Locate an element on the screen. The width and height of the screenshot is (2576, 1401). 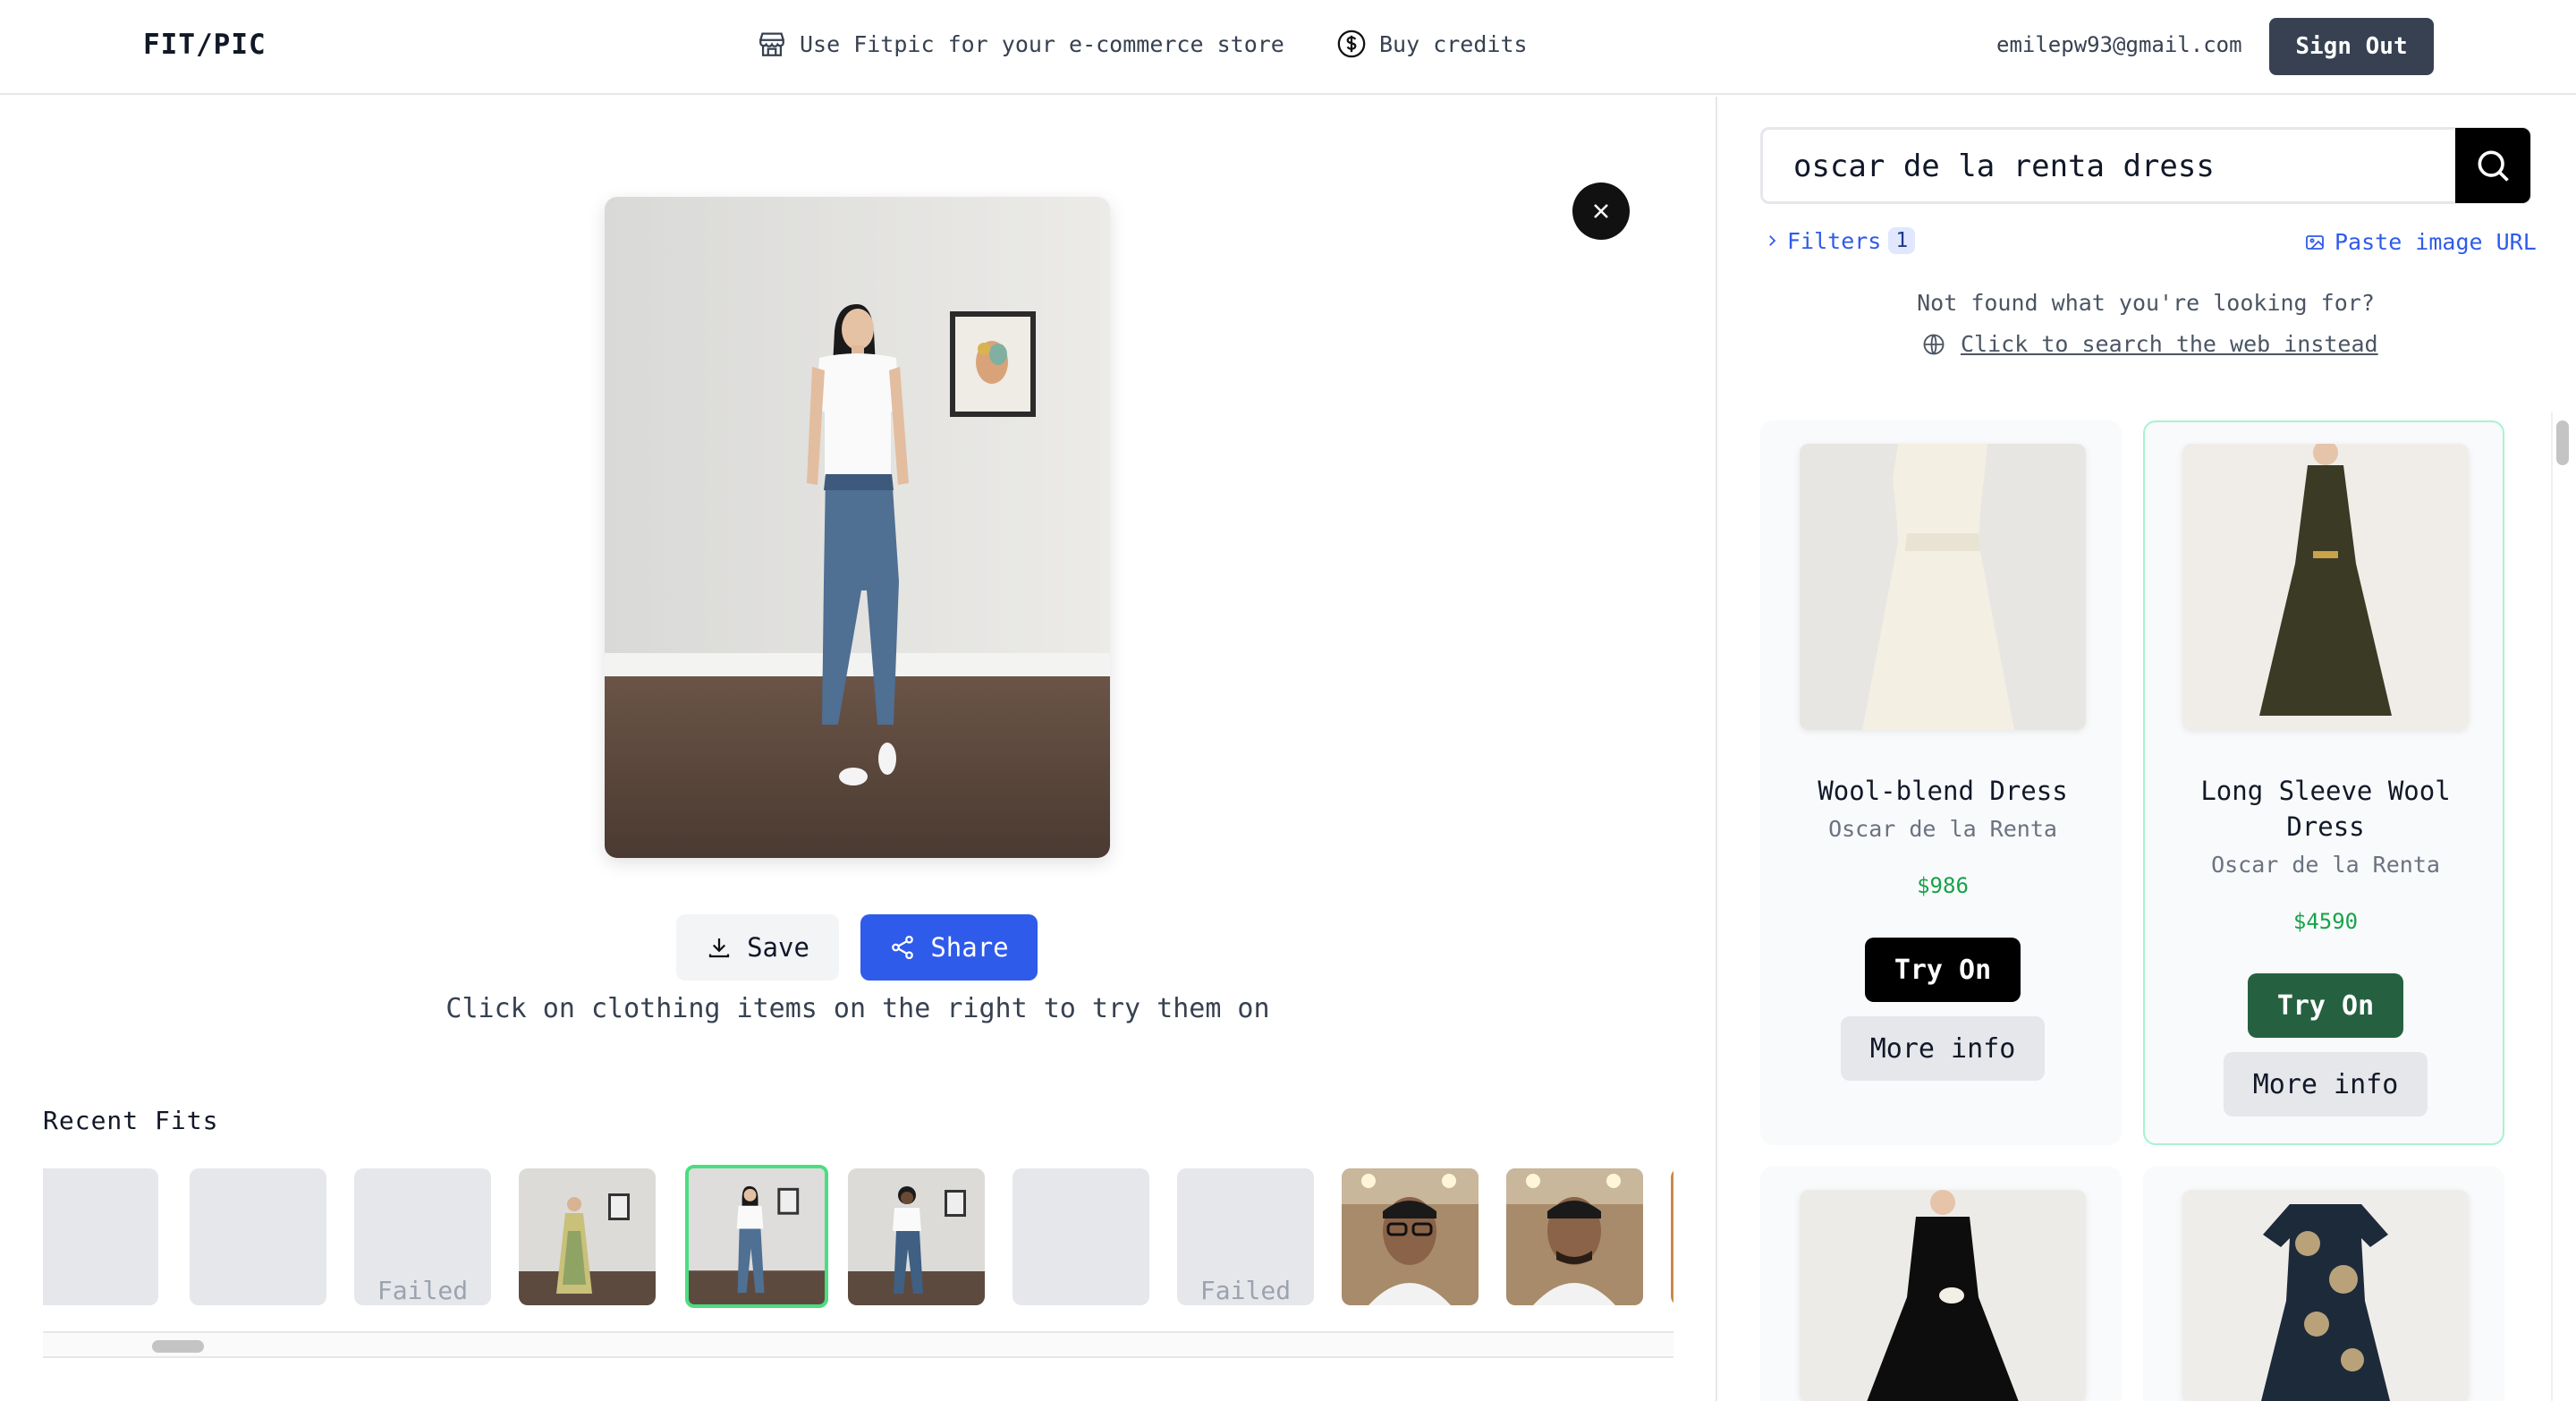
recent-fits-strip: Failed Failed is located at coordinates (858, 1236).